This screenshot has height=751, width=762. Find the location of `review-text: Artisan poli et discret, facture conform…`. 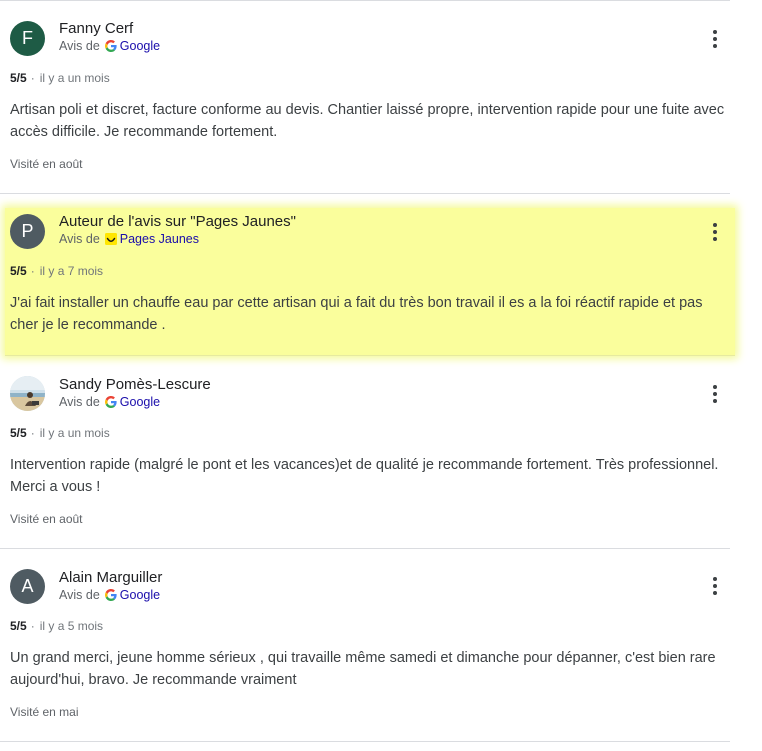

review-text: Artisan poli et discret, facture conform… is located at coordinates (367, 121).